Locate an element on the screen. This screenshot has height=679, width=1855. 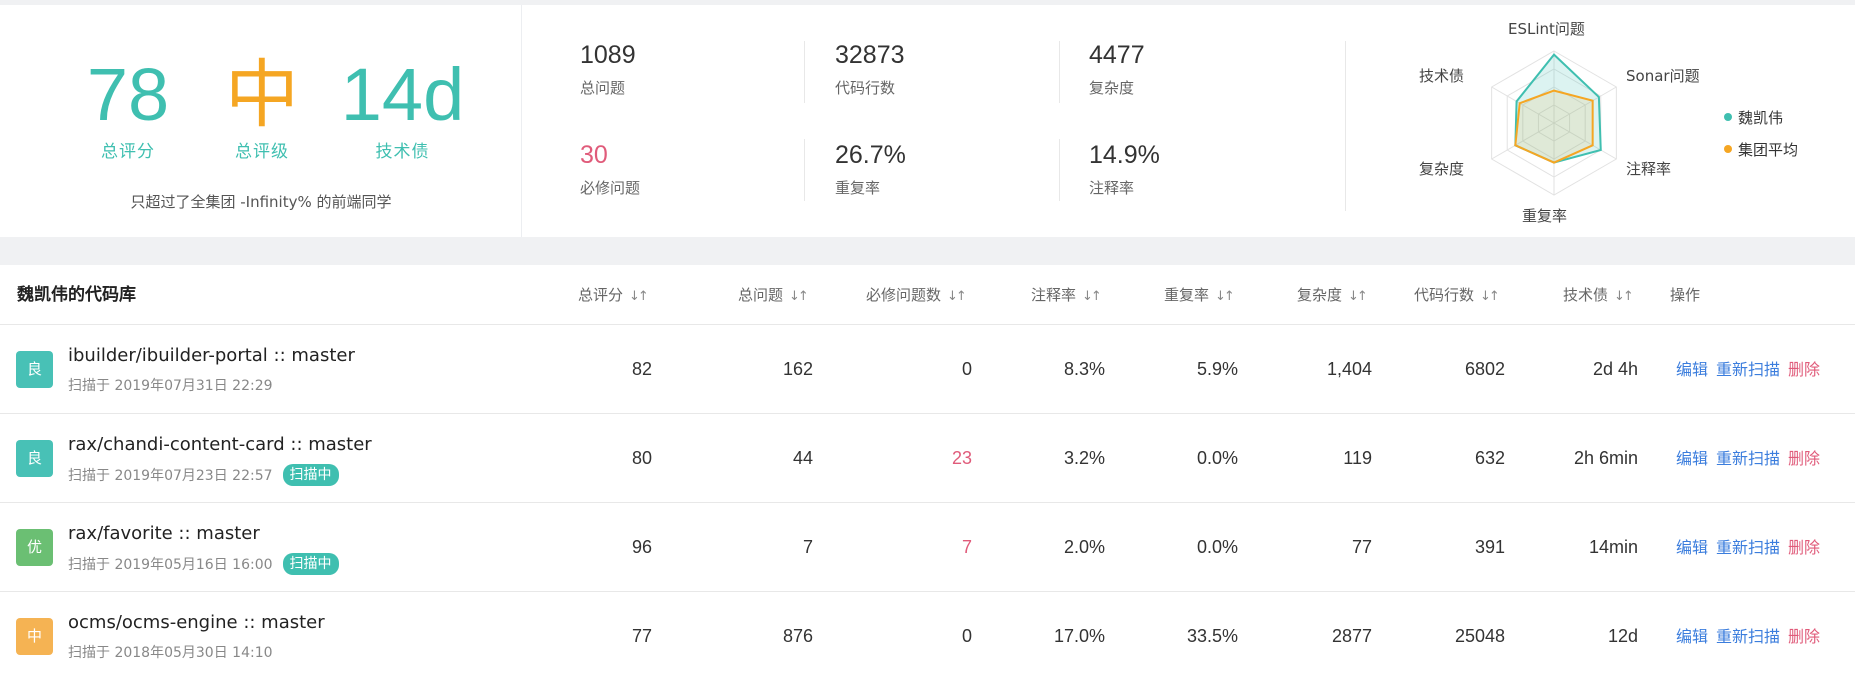
cell-comment: 2.0% is located at coordinates (1084, 547).